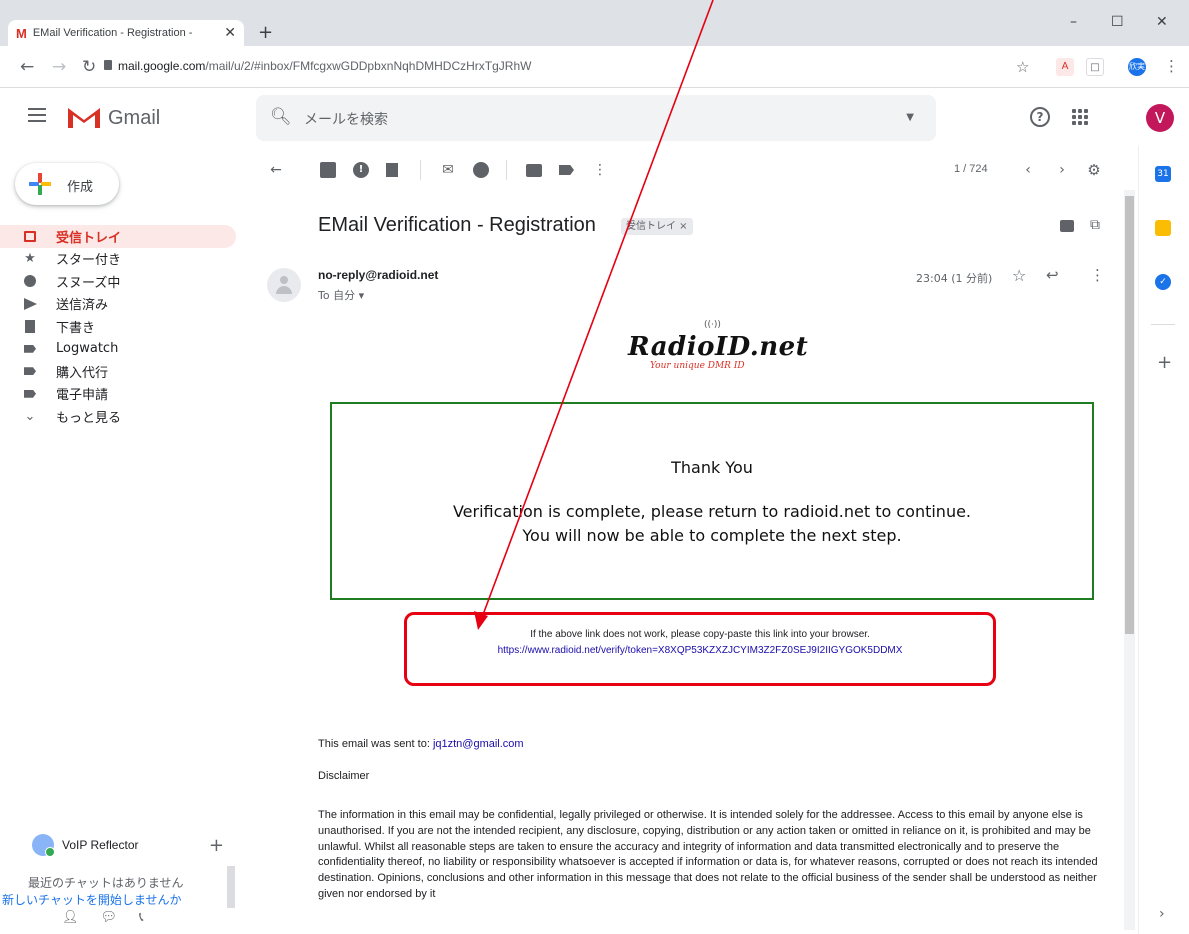  Describe the element at coordinates (712, 325) in the screenshot. I see `antenna-icon: ((·))` at that location.